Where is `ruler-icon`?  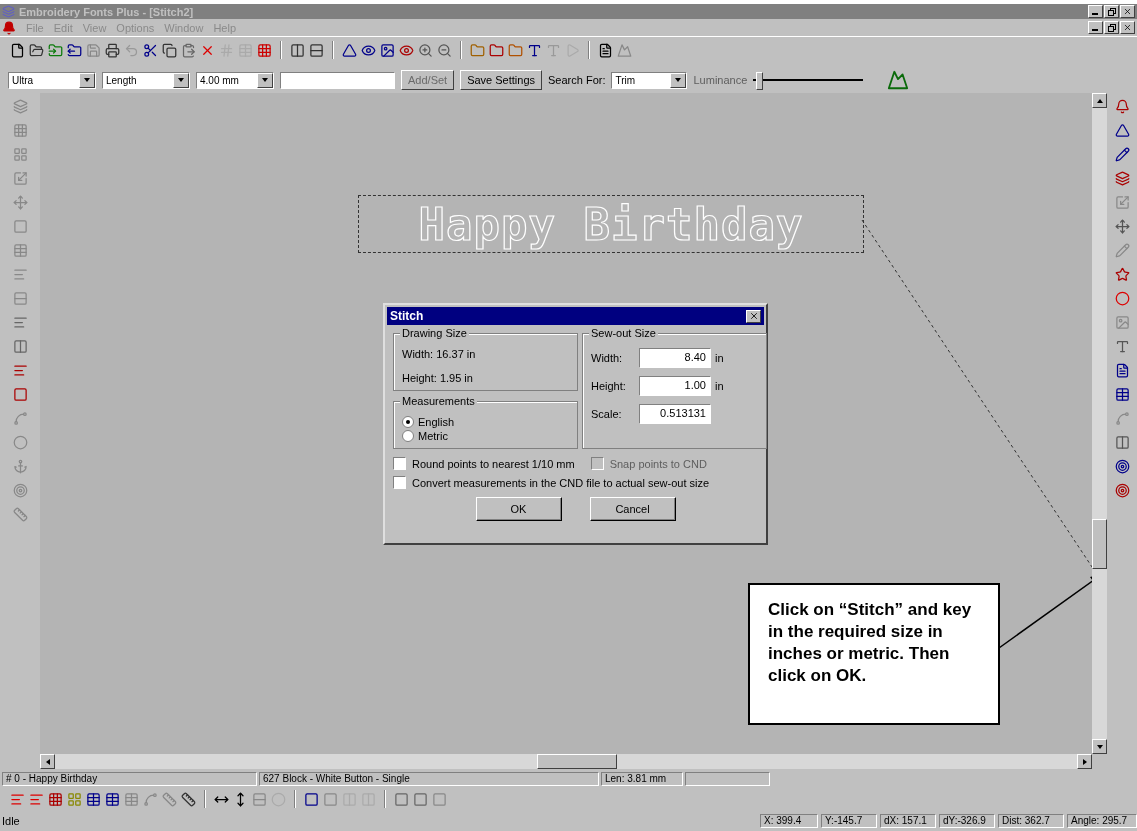 ruler-icon is located at coordinates (188, 799).